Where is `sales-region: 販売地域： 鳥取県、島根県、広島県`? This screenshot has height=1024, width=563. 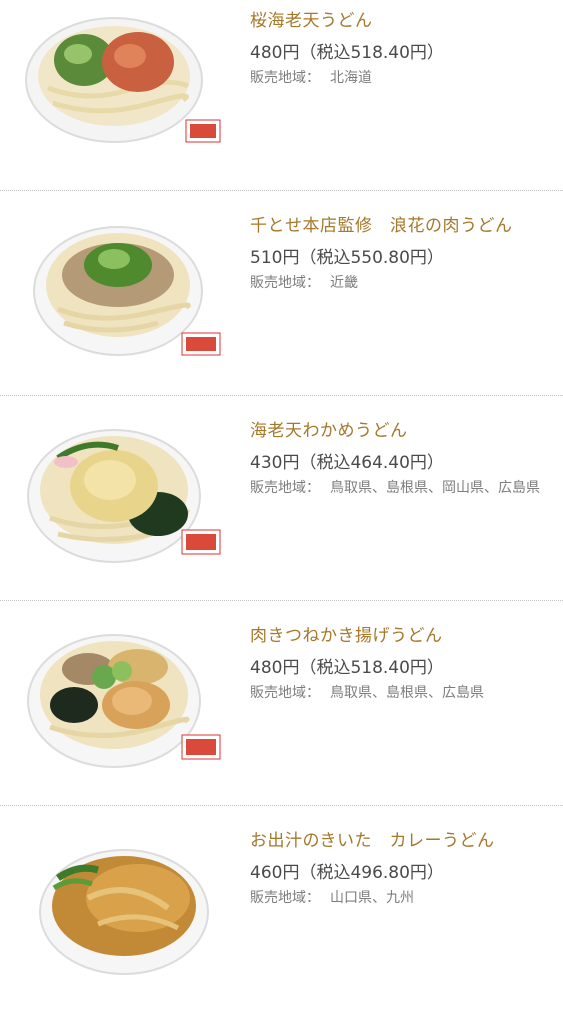 sales-region: 販売地域： 鳥取県、島根県、広島県 is located at coordinates (400, 693).